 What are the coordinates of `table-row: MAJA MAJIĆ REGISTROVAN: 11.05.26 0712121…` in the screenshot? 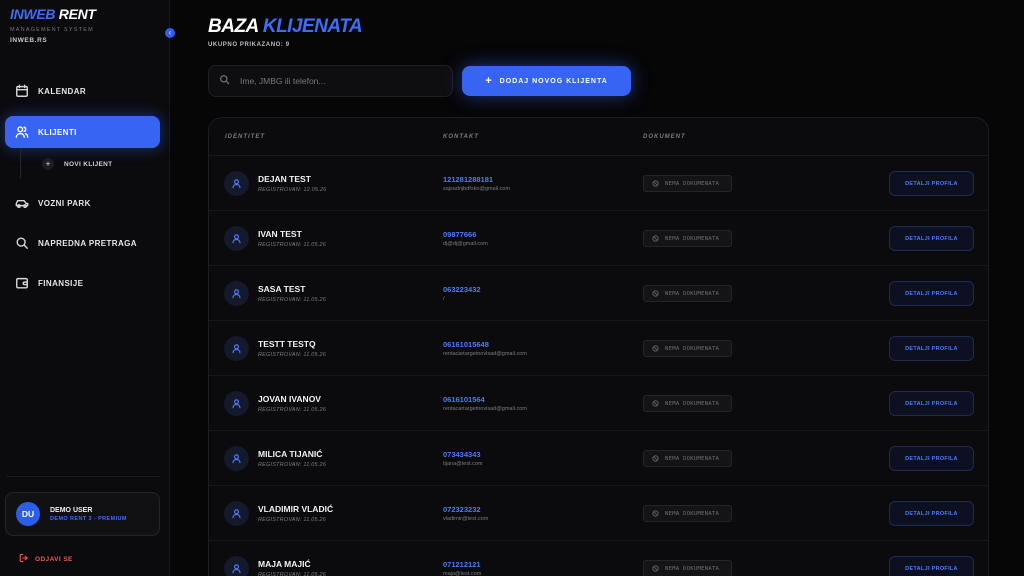 It's located at (598, 558).